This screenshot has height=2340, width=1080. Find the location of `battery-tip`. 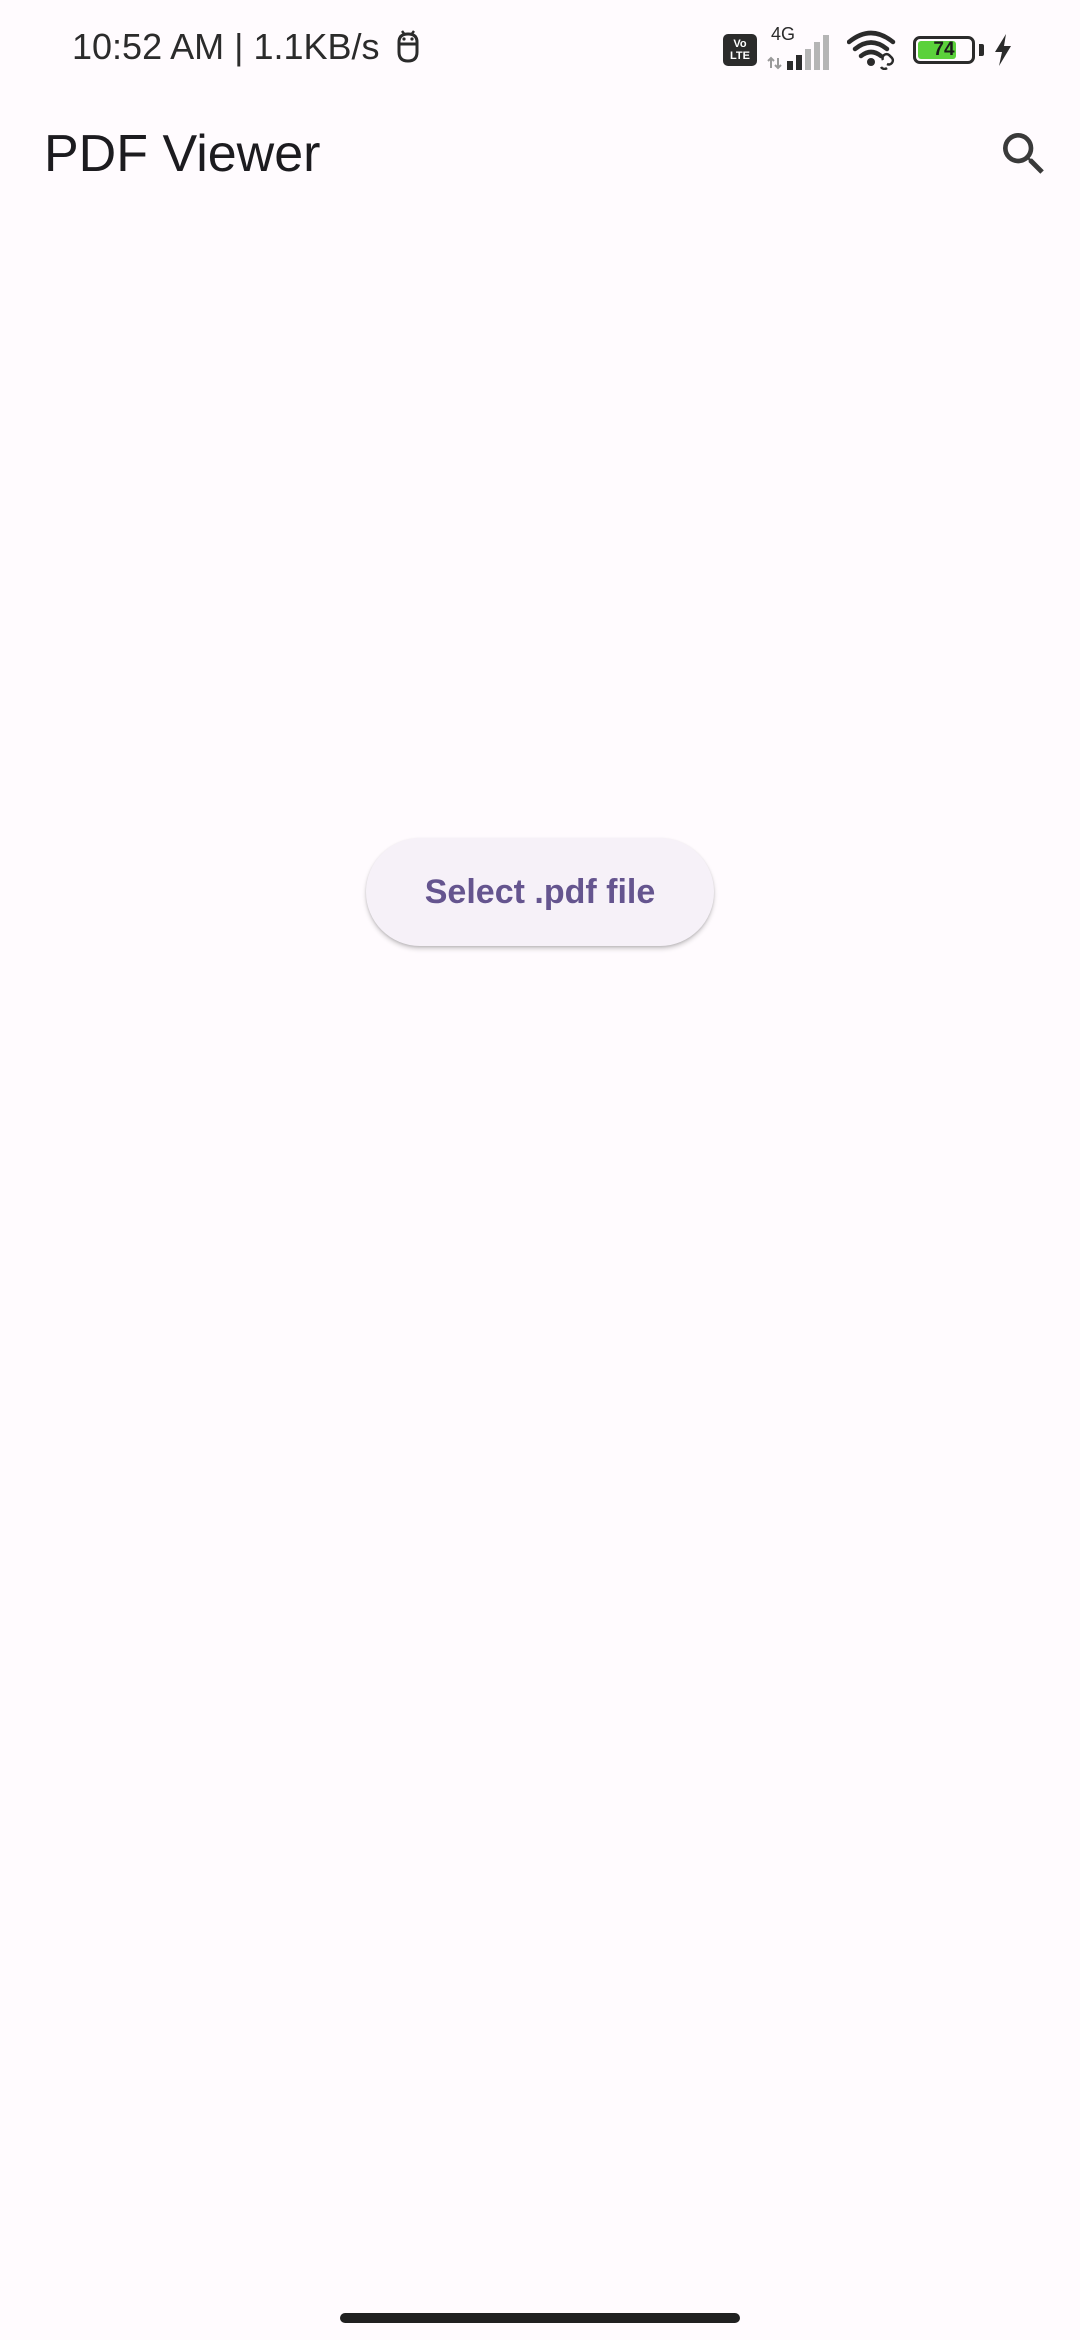

battery-tip is located at coordinates (981, 50).